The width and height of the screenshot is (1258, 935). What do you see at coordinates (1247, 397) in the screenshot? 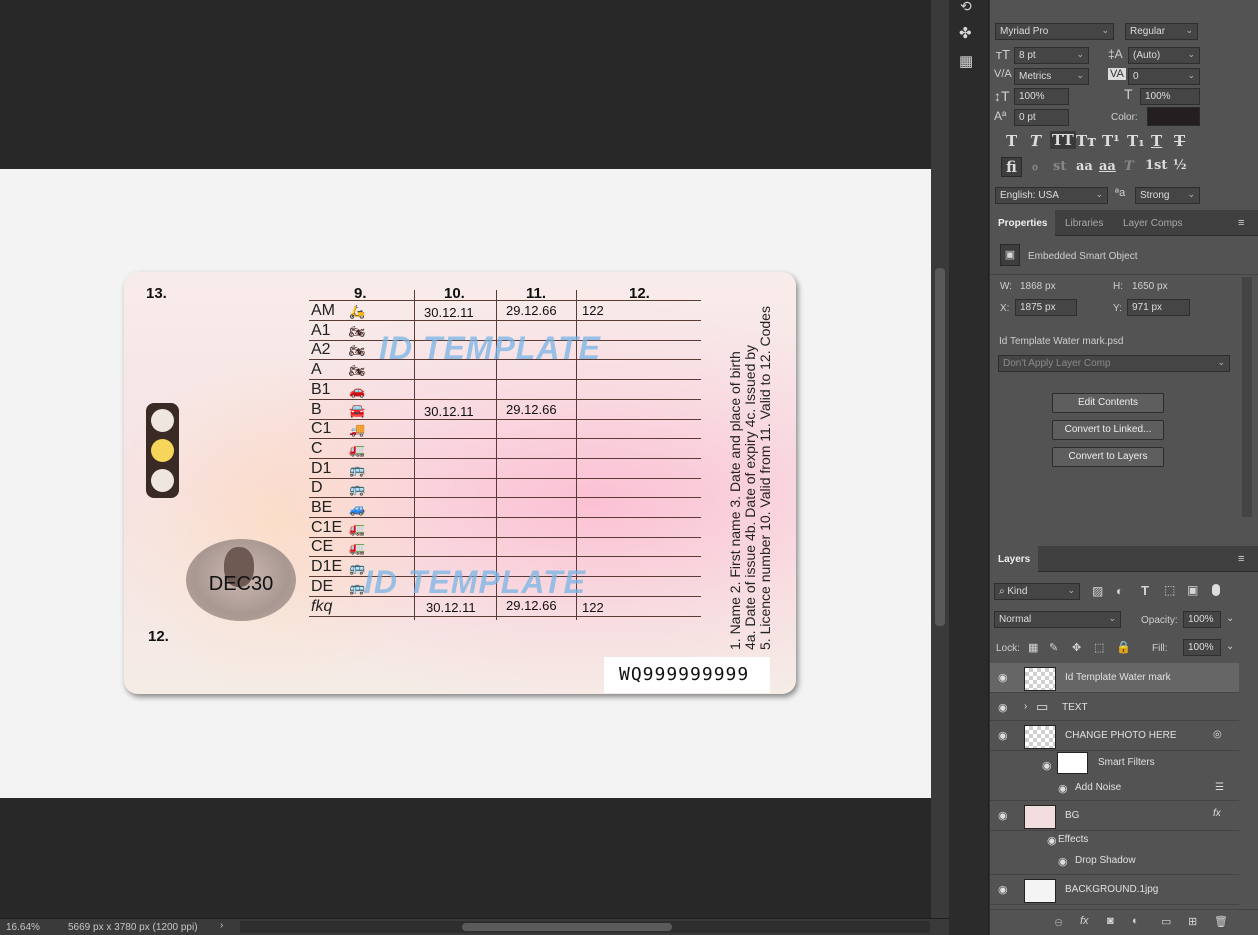
I see `properties-scrollbar` at bounding box center [1247, 397].